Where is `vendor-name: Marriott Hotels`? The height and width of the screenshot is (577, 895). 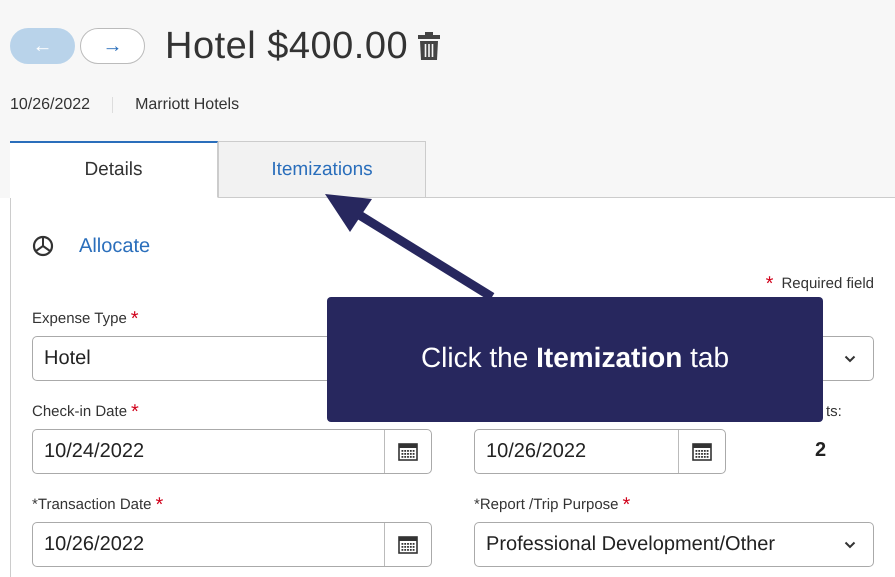 vendor-name: Marriott Hotels is located at coordinates (187, 105).